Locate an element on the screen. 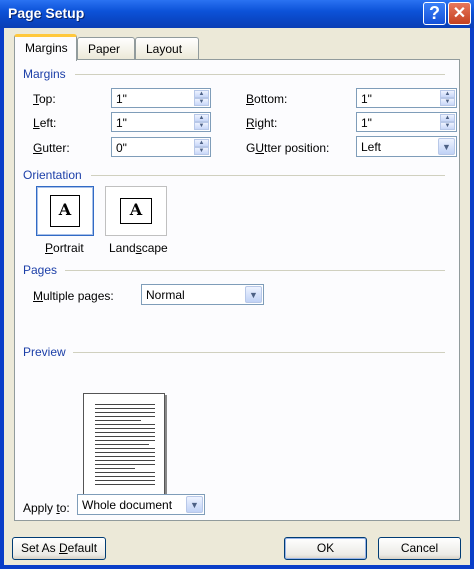 The width and height of the screenshot is (474, 569). landscape-orientation-button: A is located at coordinates (136, 211).